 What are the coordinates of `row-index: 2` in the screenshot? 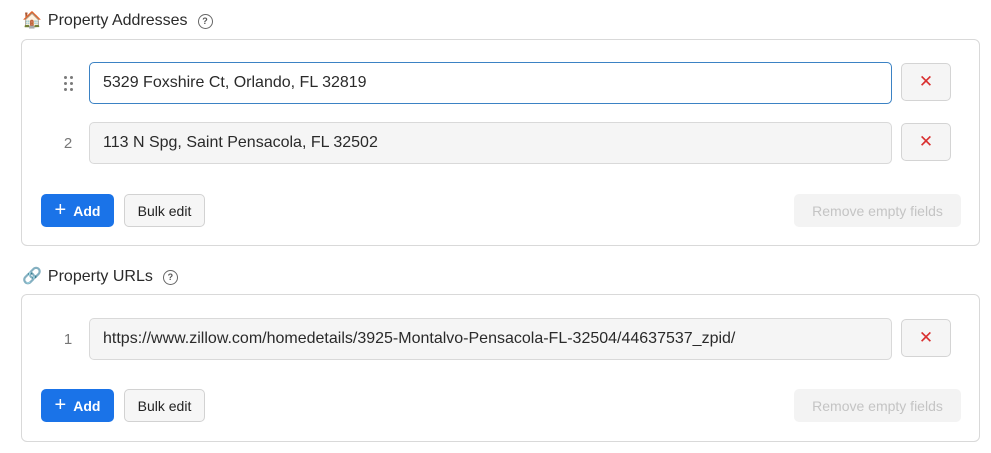 It's located at (68, 143).